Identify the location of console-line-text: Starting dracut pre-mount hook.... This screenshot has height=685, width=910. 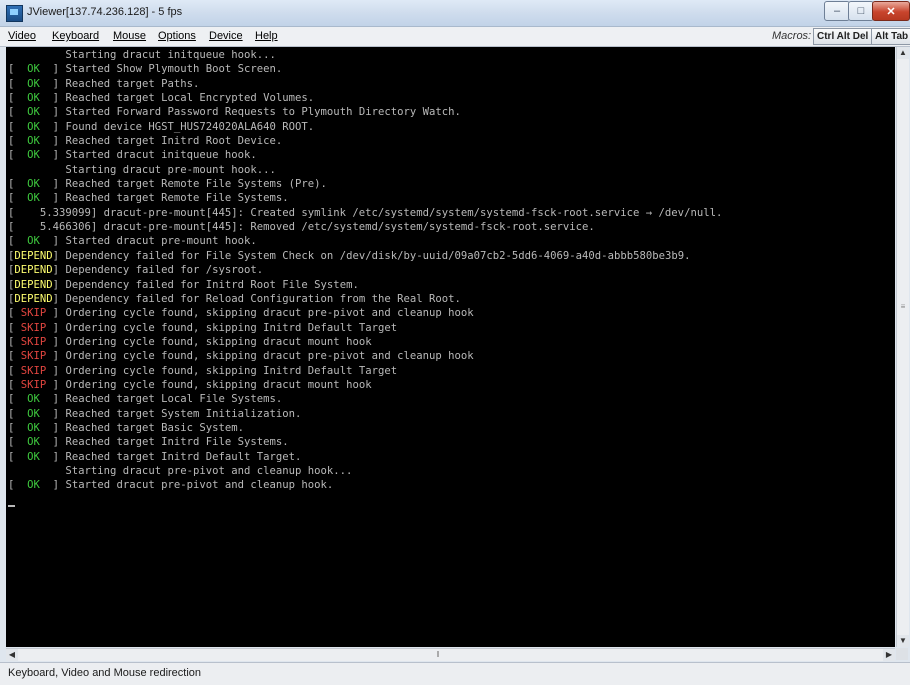
(142, 169).